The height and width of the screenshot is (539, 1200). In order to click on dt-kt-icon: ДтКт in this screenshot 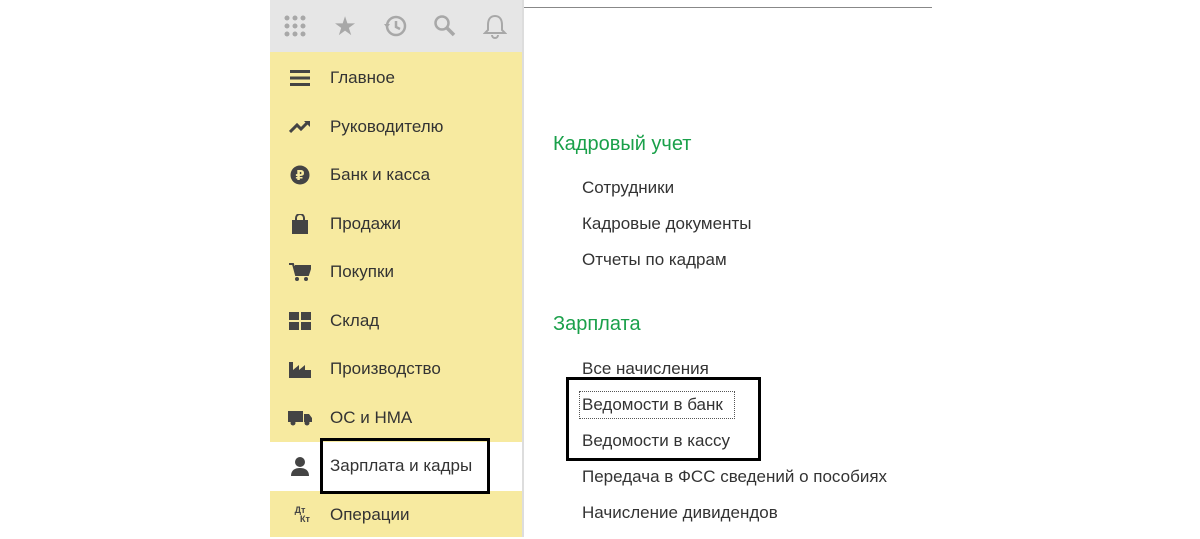, I will do `click(300, 515)`.